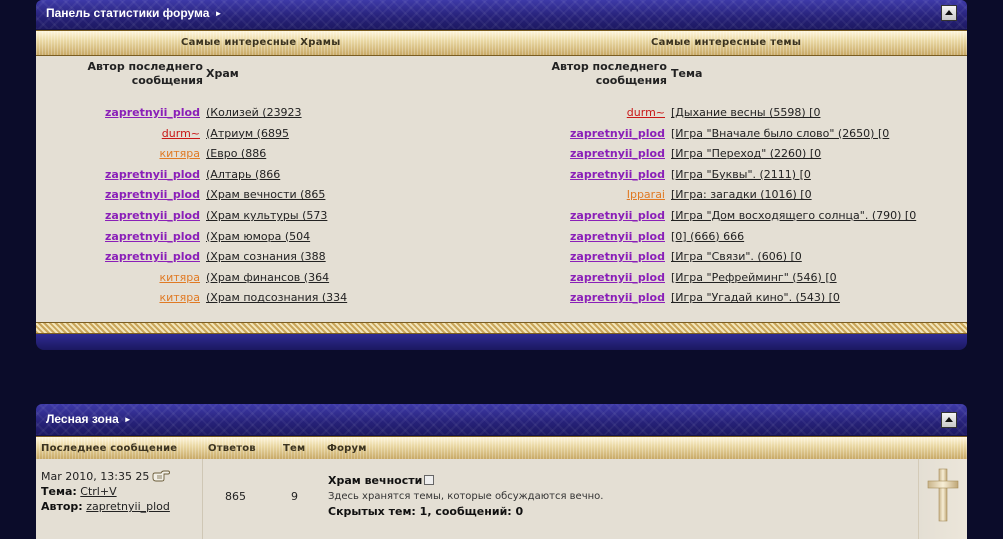 The image size is (1003, 539). Describe the element at coordinates (375, 480) in the screenshot. I see `forum-title-text: Храм вечности` at that location.